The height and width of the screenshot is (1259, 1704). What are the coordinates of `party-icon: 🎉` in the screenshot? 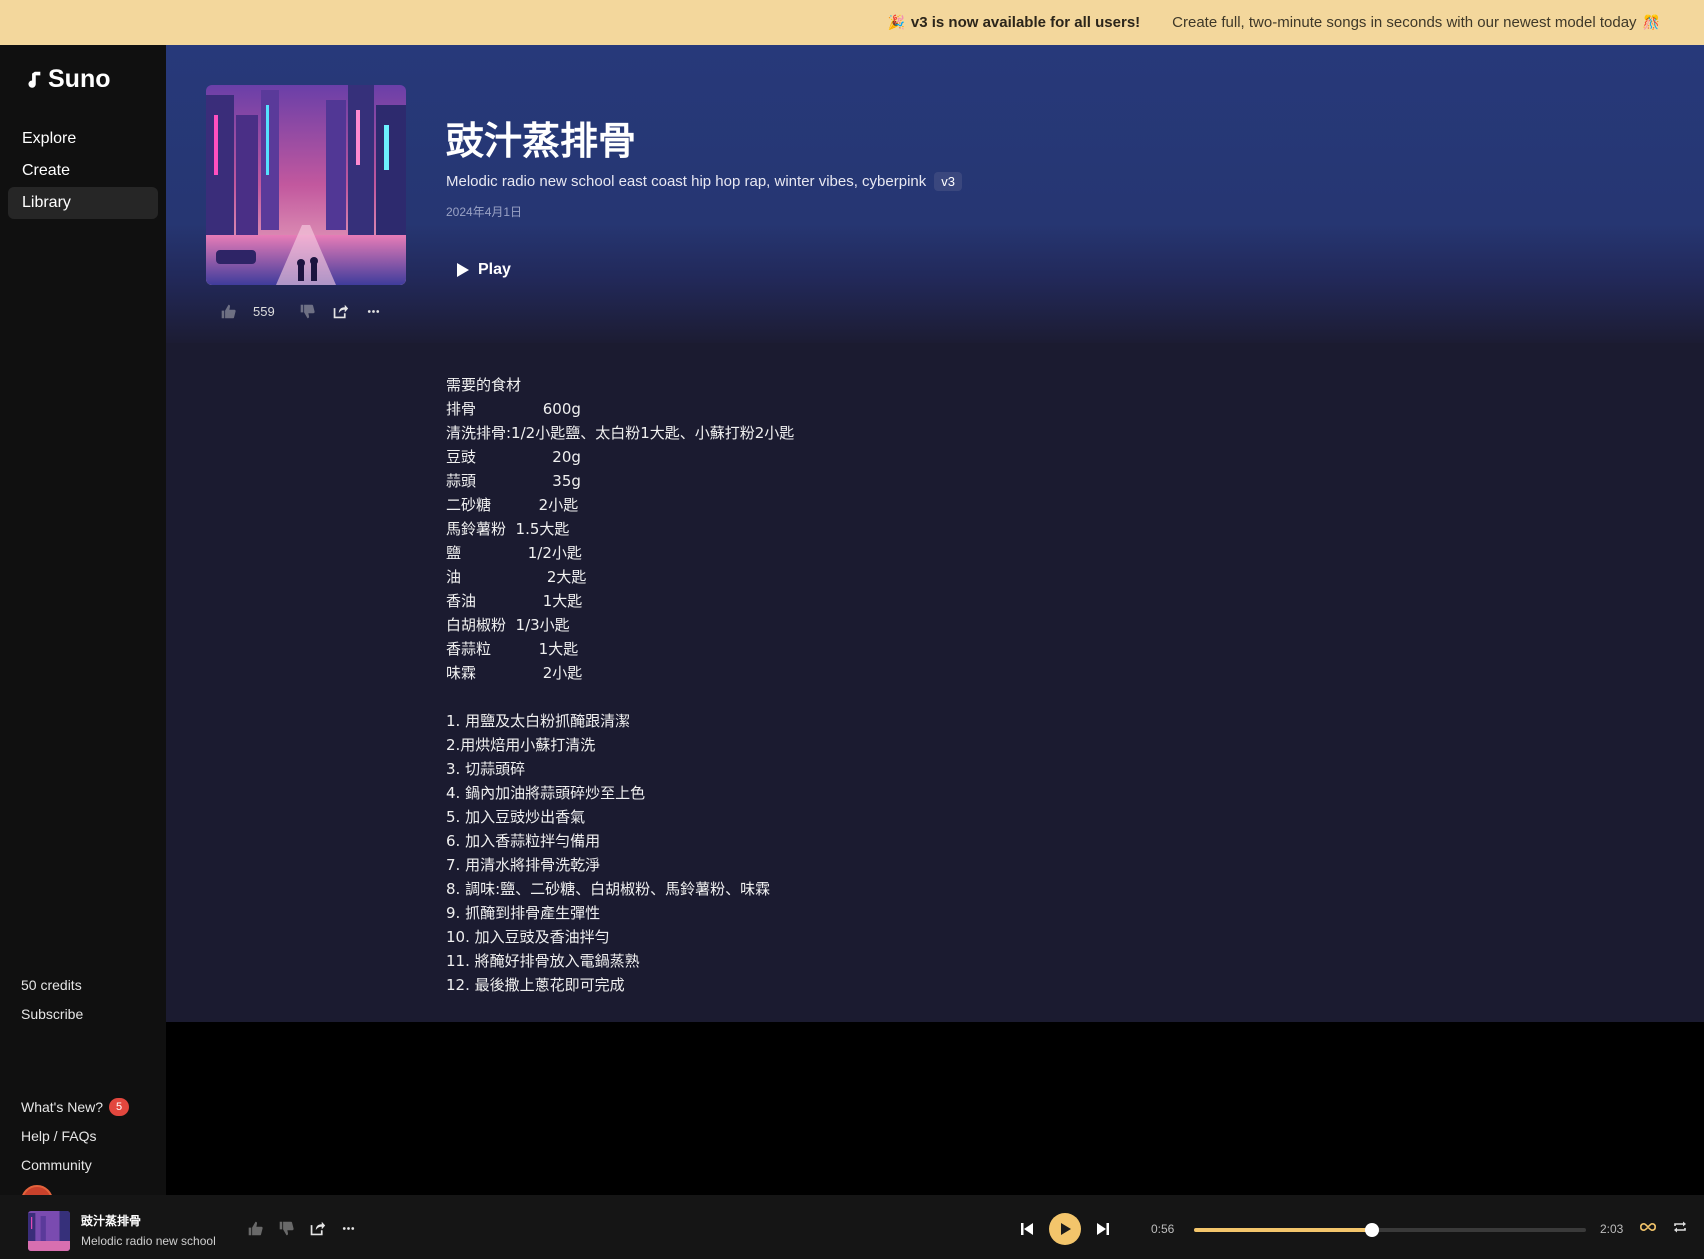 It's located at (896, 22).